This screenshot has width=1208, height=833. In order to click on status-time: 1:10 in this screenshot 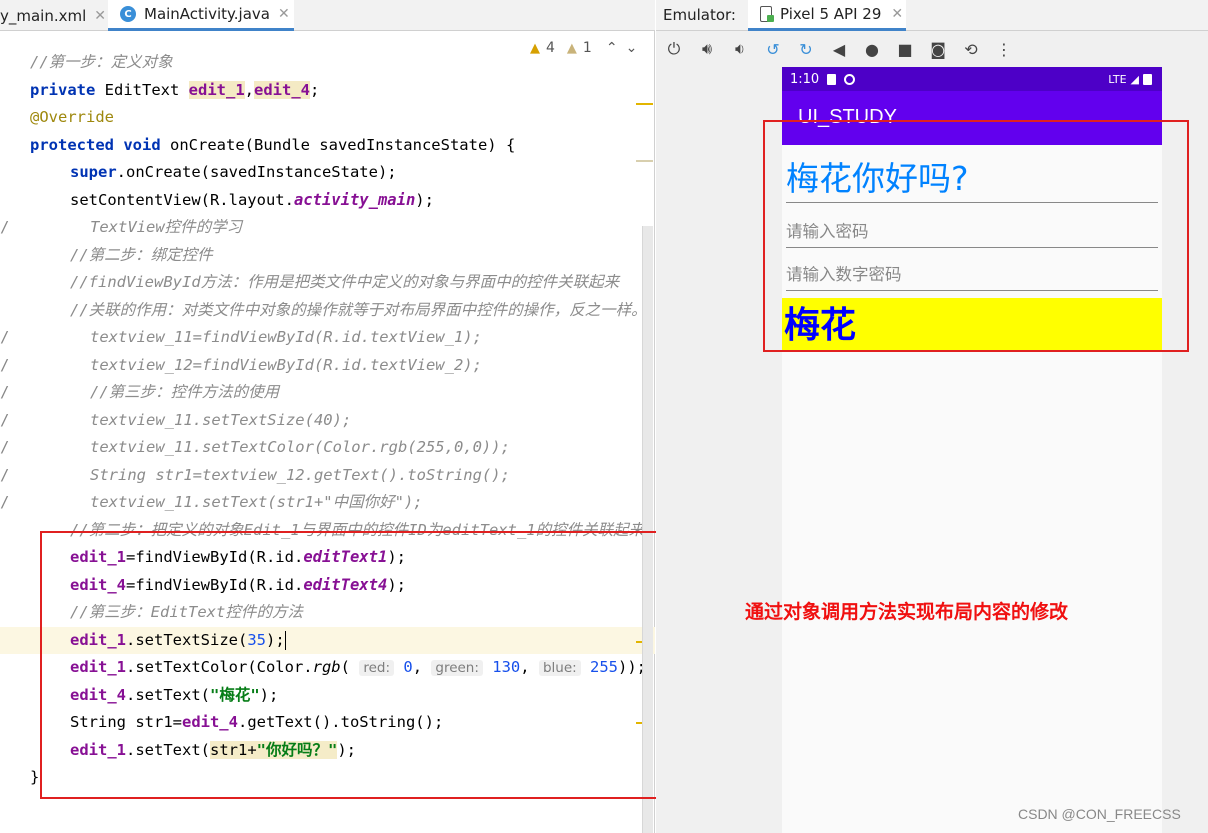, I will do `click(805, 79)`.